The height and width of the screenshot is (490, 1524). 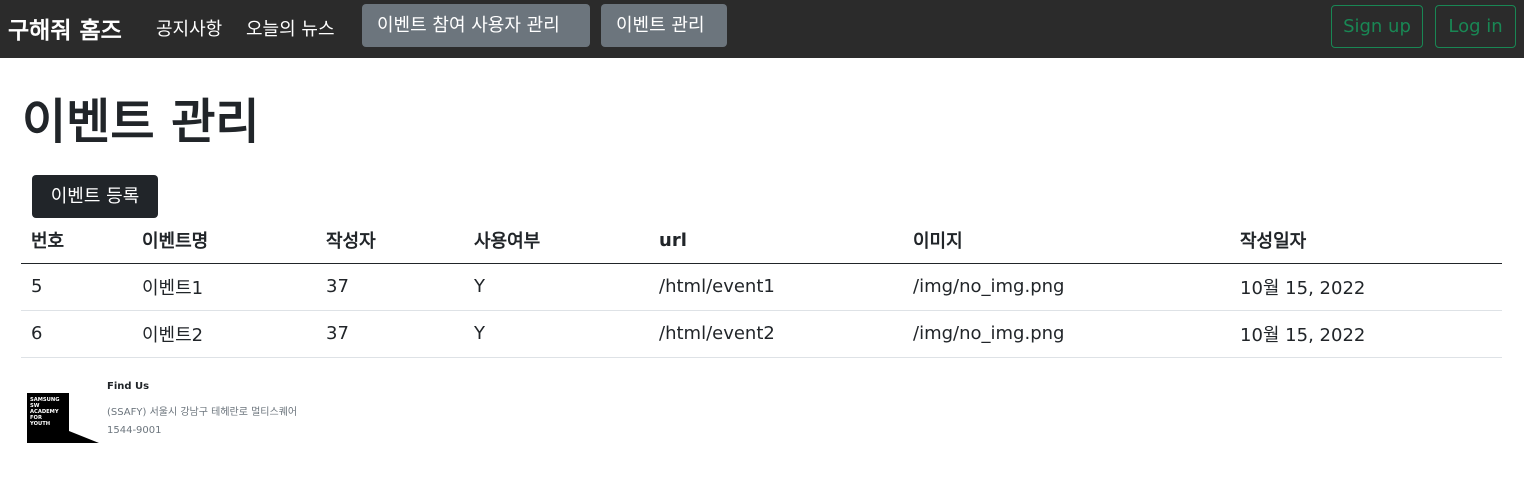 I want to click on event-participant-management-button: 이벤트 참여 사용자 관리, so click(x=476, y=25).